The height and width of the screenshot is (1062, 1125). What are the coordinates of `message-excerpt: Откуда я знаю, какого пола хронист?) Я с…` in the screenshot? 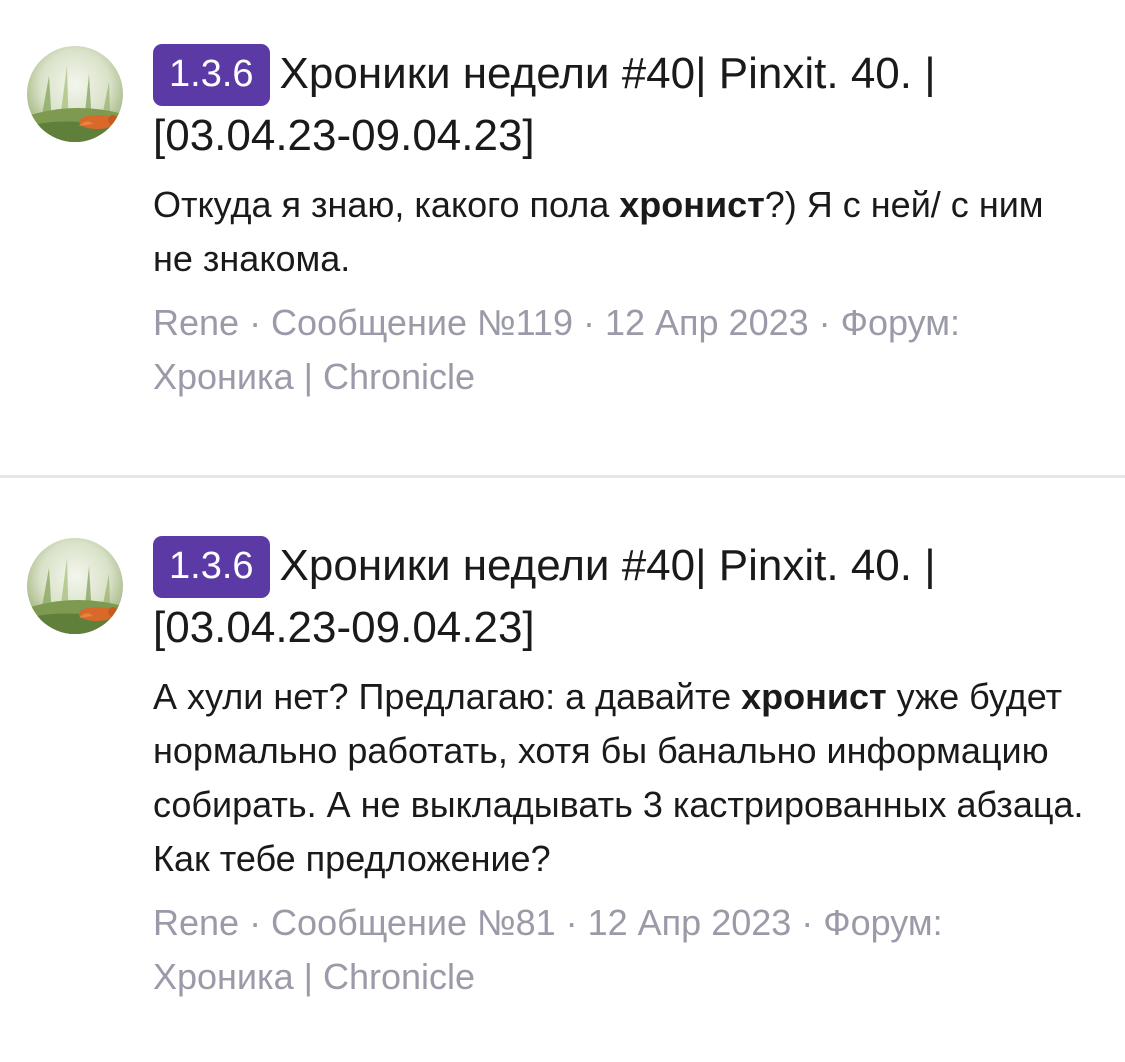 It's located at (623, 232).